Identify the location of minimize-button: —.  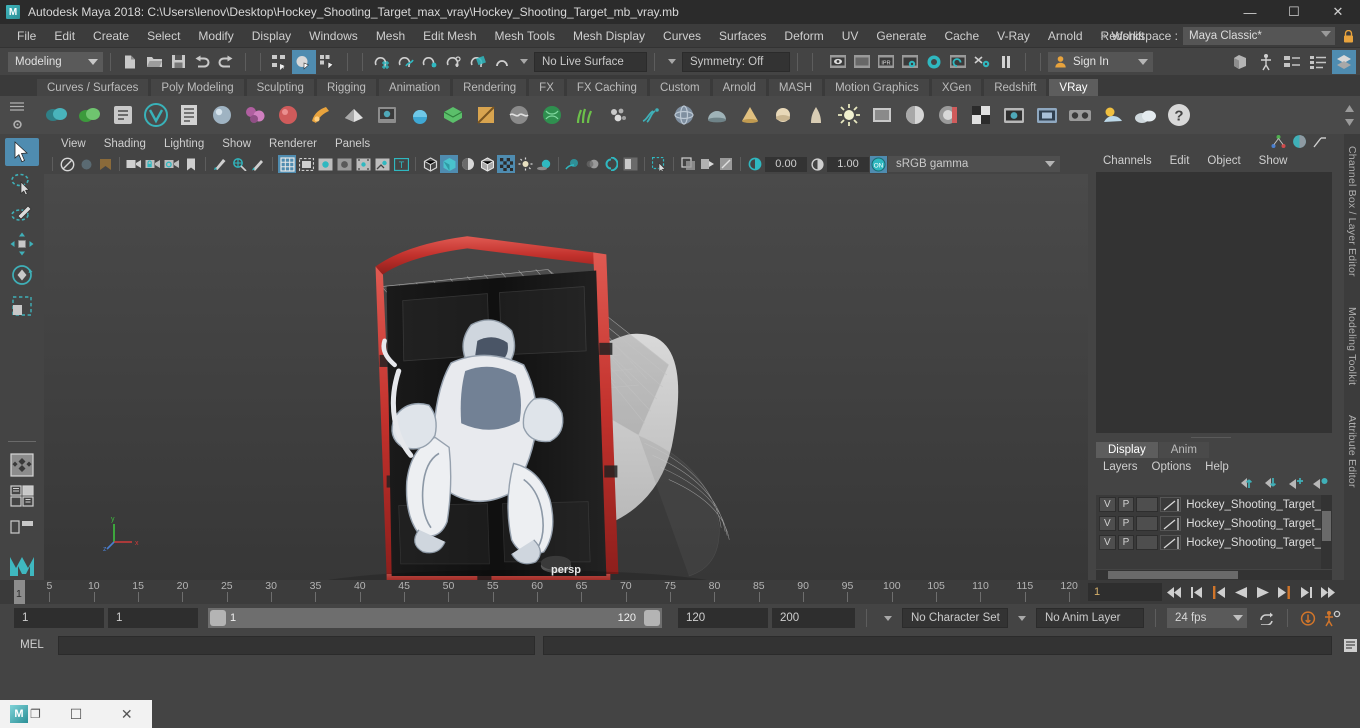
(1250, 12).